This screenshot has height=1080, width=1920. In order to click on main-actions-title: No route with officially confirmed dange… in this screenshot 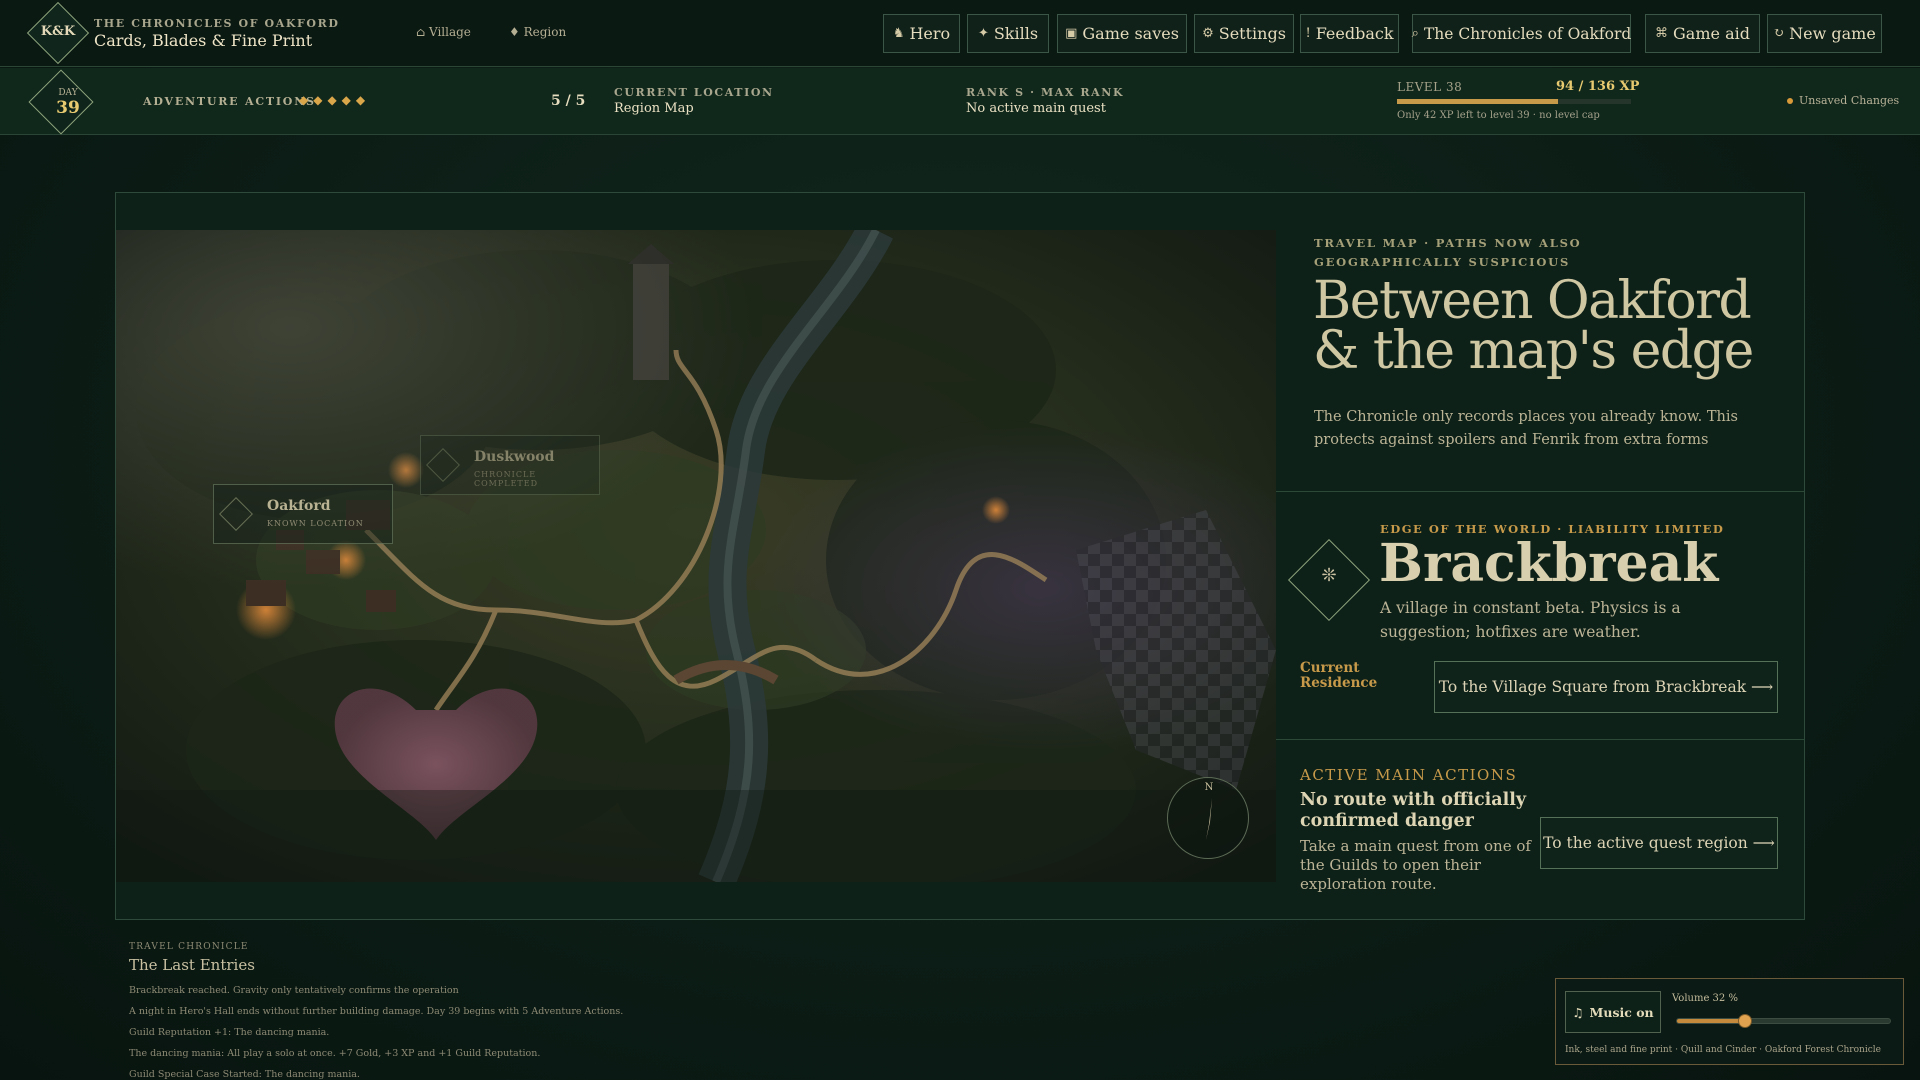, I will do `click(1413, 810)`.